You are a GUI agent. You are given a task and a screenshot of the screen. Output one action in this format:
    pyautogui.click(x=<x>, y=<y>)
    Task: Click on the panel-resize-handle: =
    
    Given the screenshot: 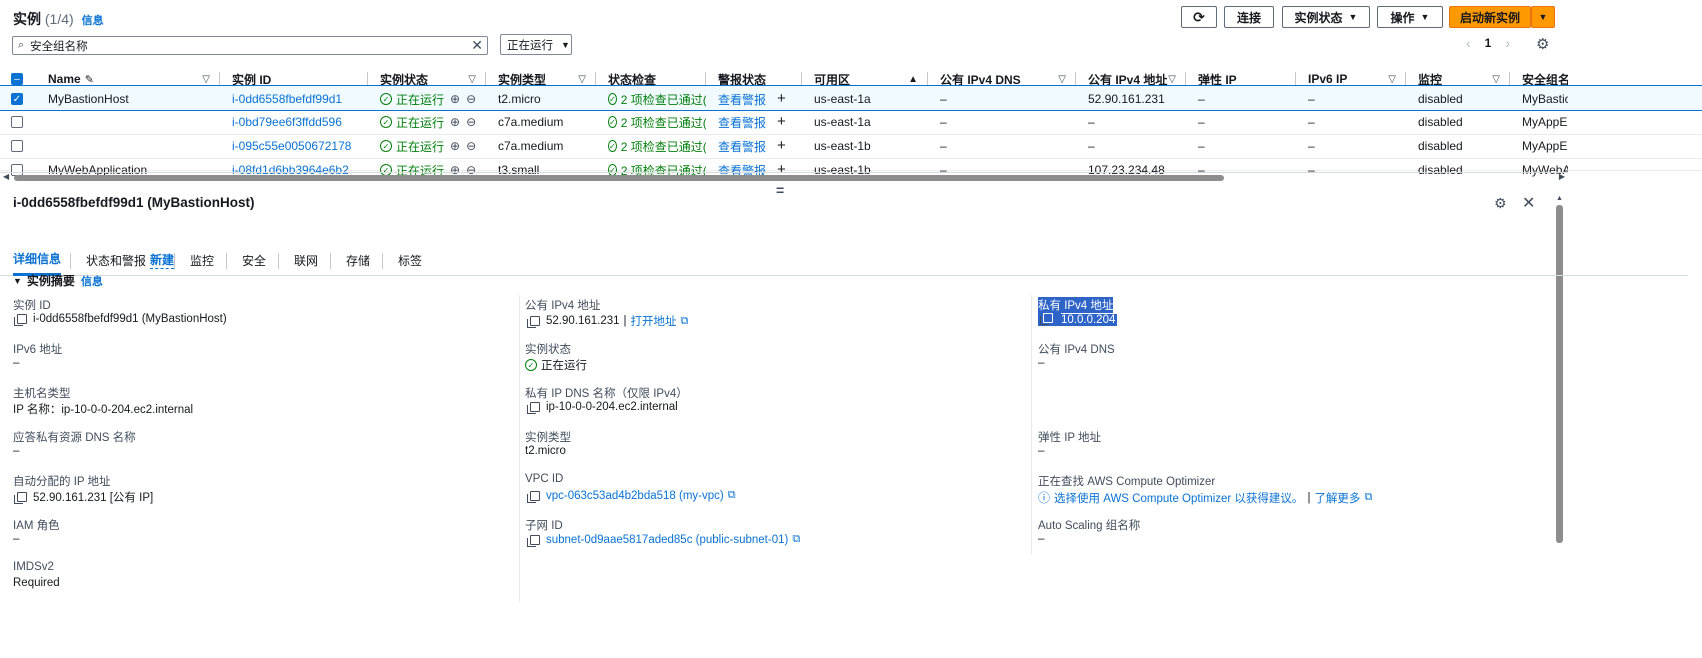 What is the action you would take?
    pyautogui.click(x=780, y=190)
    